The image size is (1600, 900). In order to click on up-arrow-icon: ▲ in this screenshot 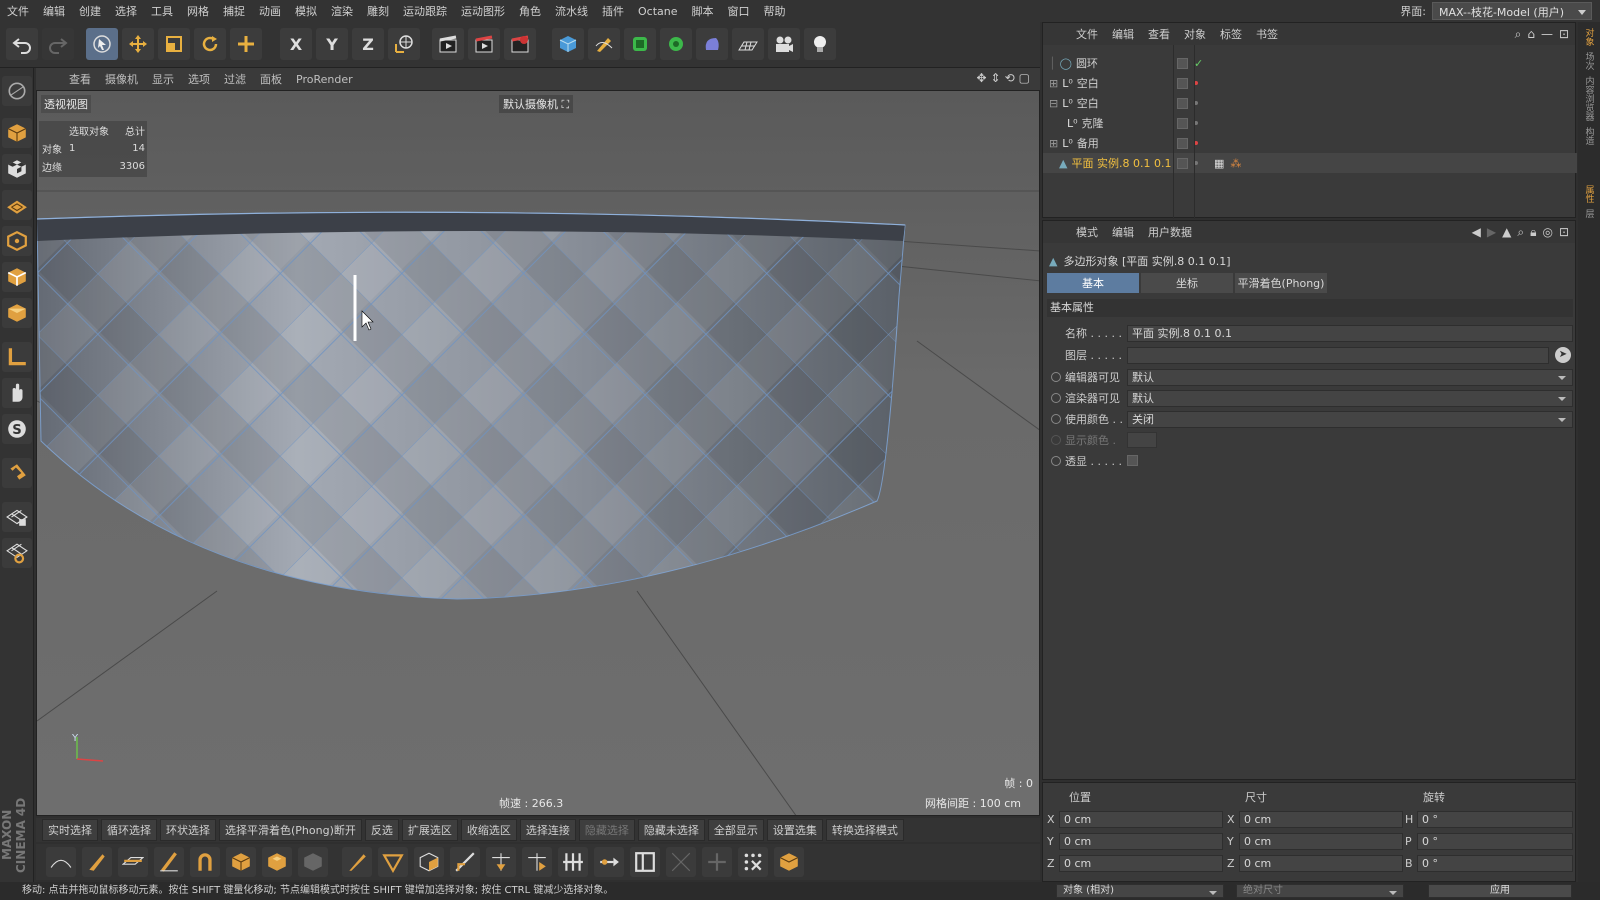, I will do `click(1506, 232)`.